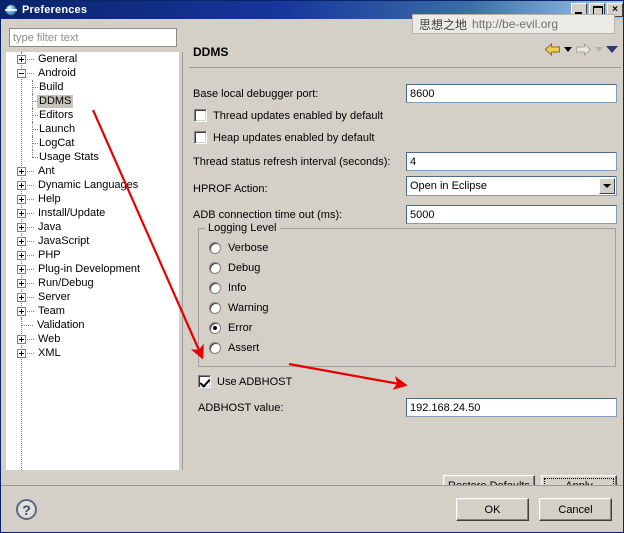 This screenshot has width=624, height=533. What do you see at coordinates (92, 171) in the screenshot?
I see `sidebar-item-ant: Ant` at bounding box center [92, 171].